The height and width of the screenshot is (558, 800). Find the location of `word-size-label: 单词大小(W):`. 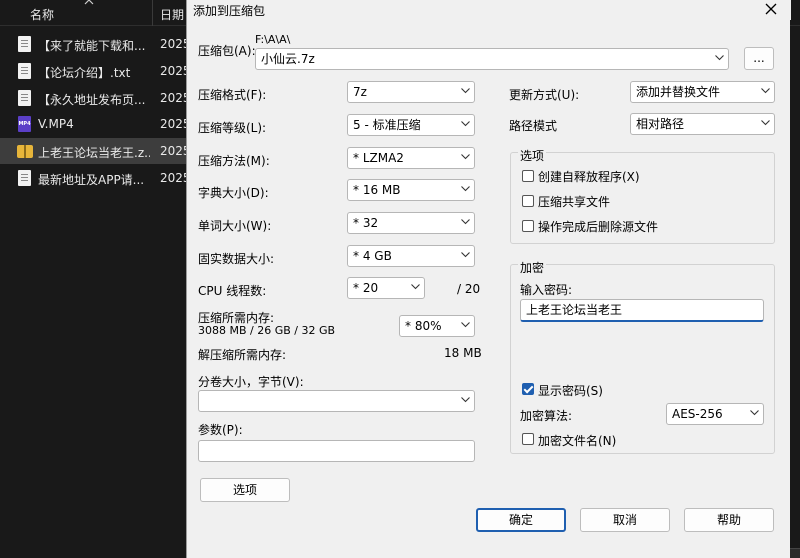

word-size-label: 单词大小(W): is located at coordinates (235, 226).